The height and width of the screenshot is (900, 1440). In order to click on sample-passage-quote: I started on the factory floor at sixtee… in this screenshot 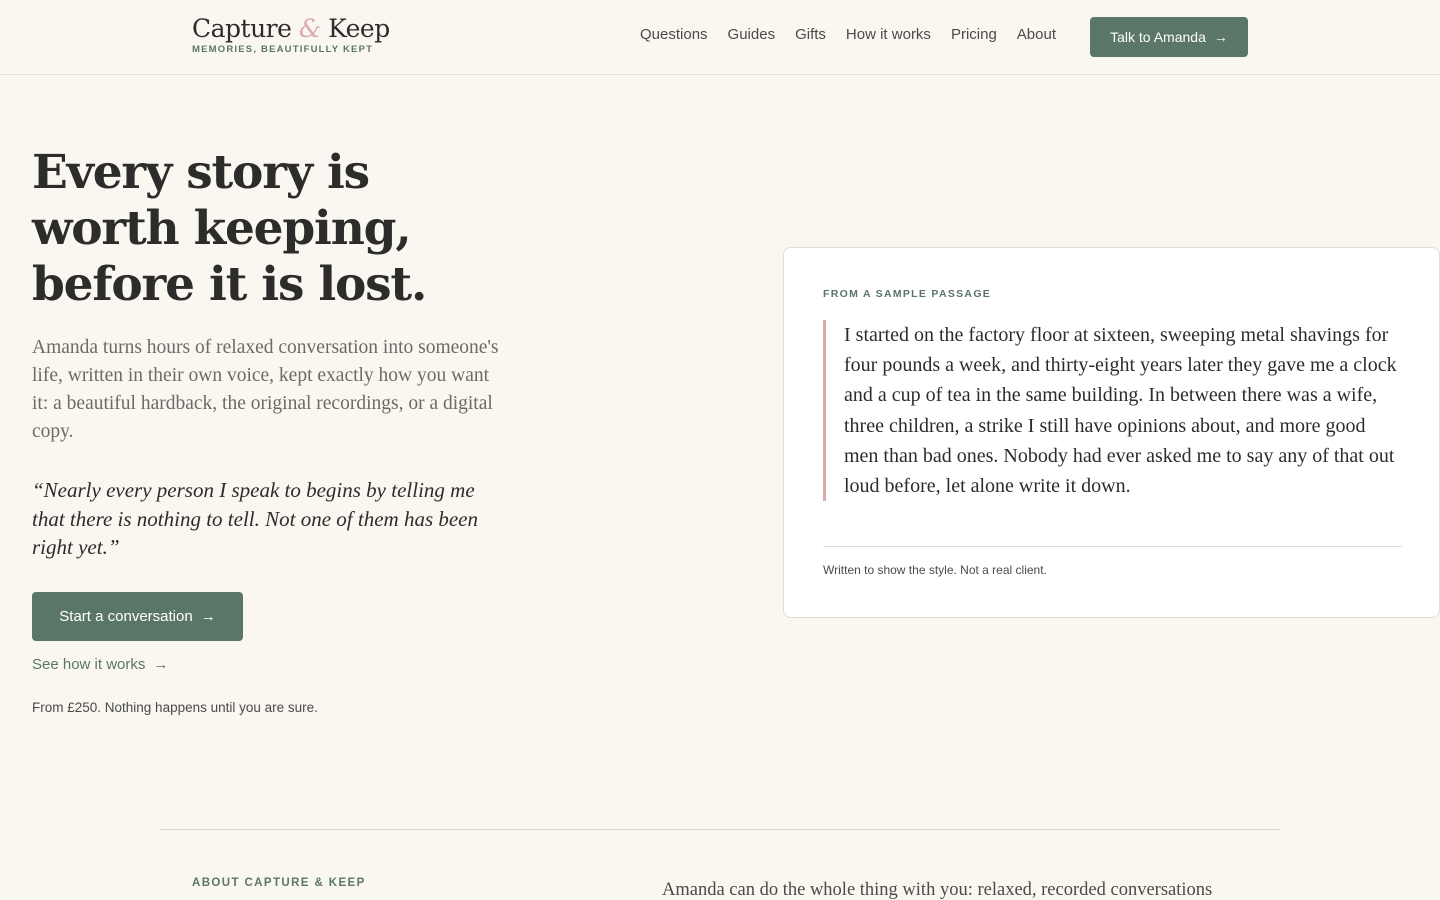, I will do `click(1113, 411)`.